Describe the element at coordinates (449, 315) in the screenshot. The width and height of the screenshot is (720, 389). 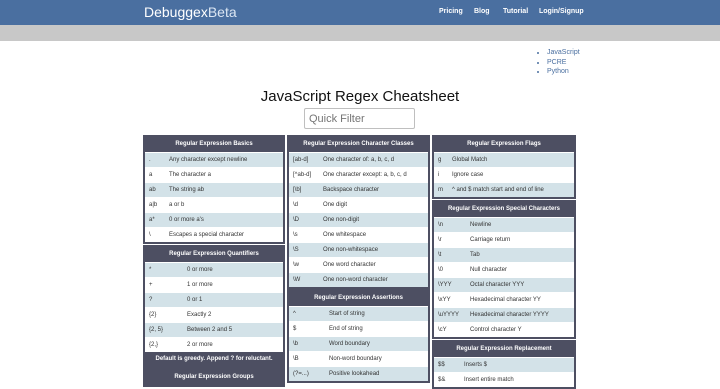
I see `regex-token: \uYYYY` at that location.